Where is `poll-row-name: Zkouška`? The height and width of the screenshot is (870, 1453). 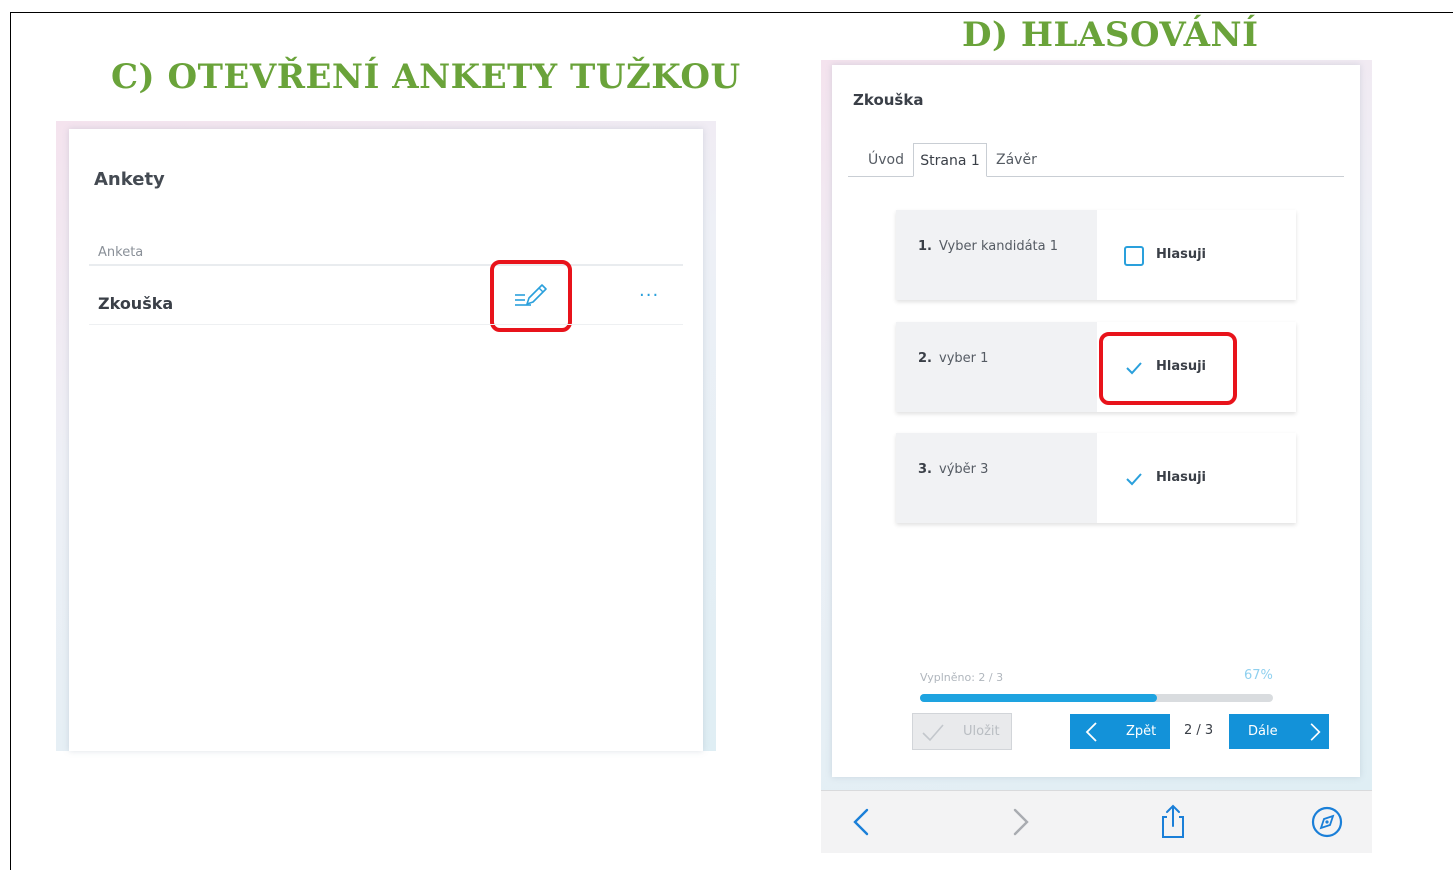 poll-row-name: Zkouška is located at coordinates (135, 303).